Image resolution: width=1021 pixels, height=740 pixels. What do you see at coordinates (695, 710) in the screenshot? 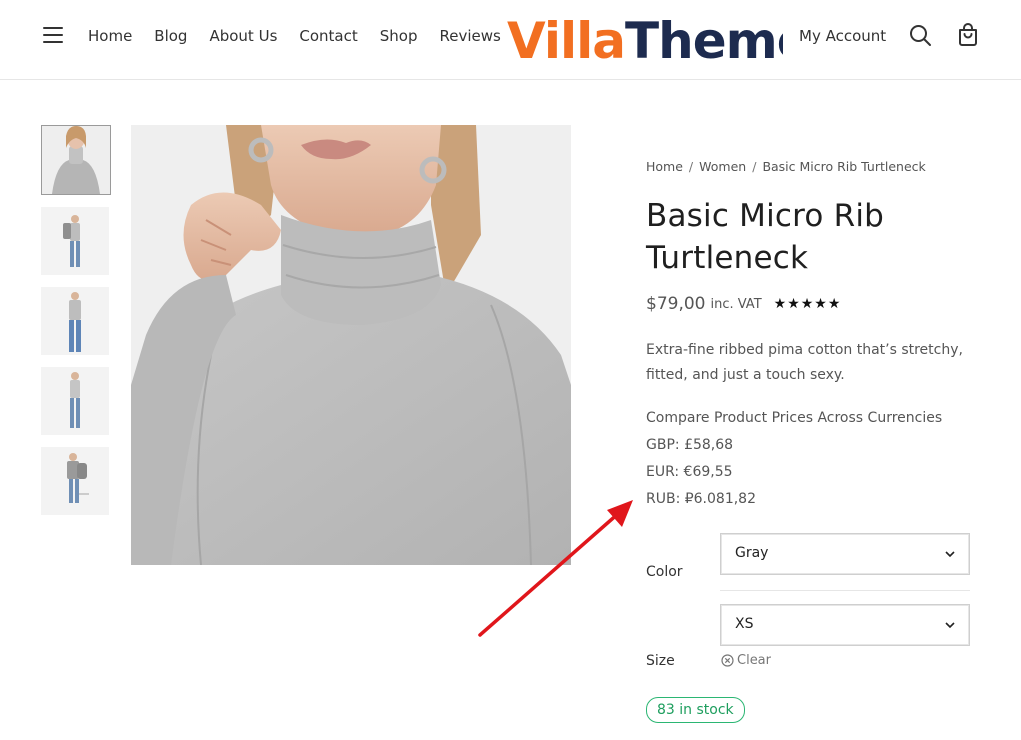
I see `stock-badge: 83 in stock` at bounding box center [695, 710].